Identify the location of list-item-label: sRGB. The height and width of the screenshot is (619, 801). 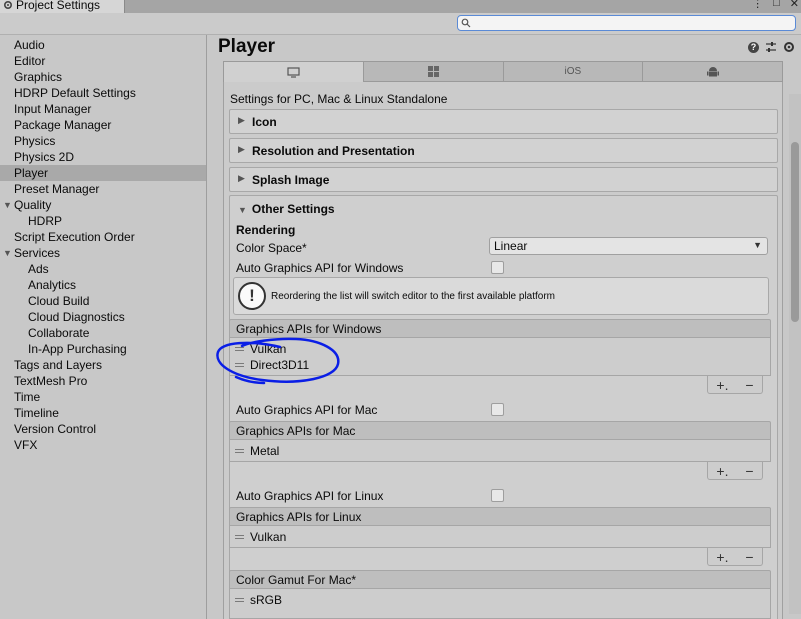
(266, 600).